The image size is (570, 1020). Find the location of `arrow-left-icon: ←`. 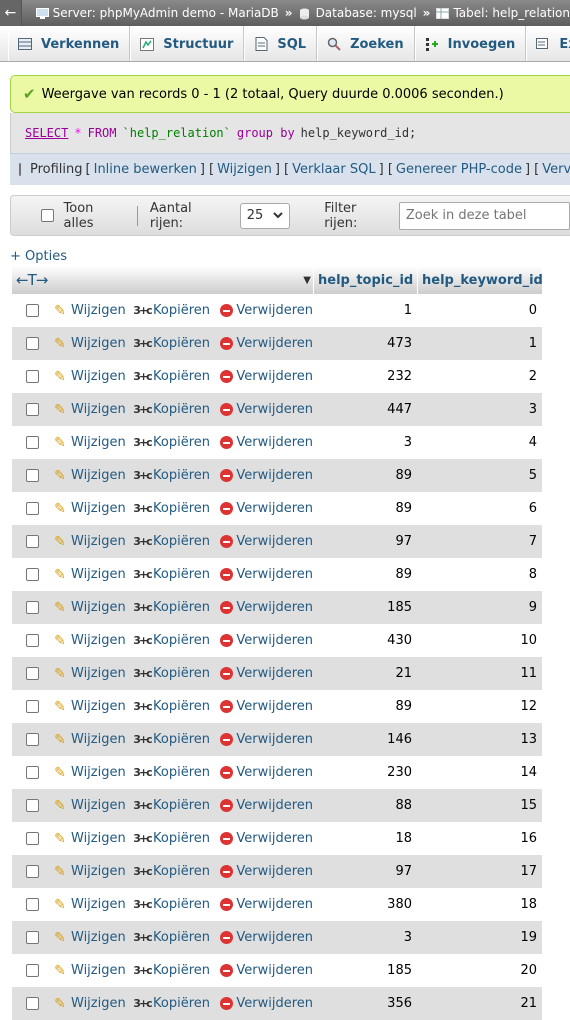

arrow-left-icon: ← is located at coordinates (11, 13).